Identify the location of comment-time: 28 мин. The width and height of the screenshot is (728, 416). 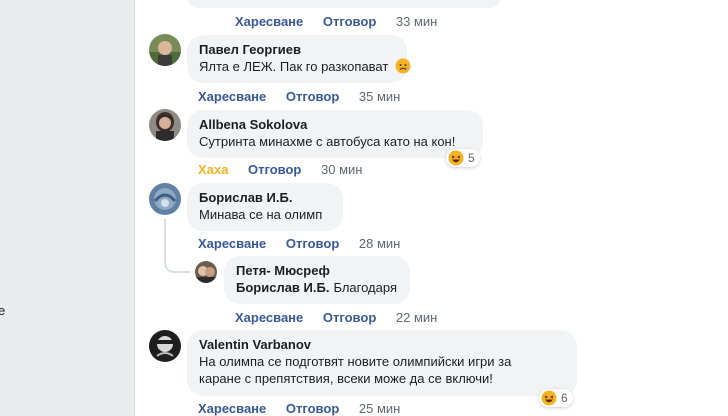
(379, 243).